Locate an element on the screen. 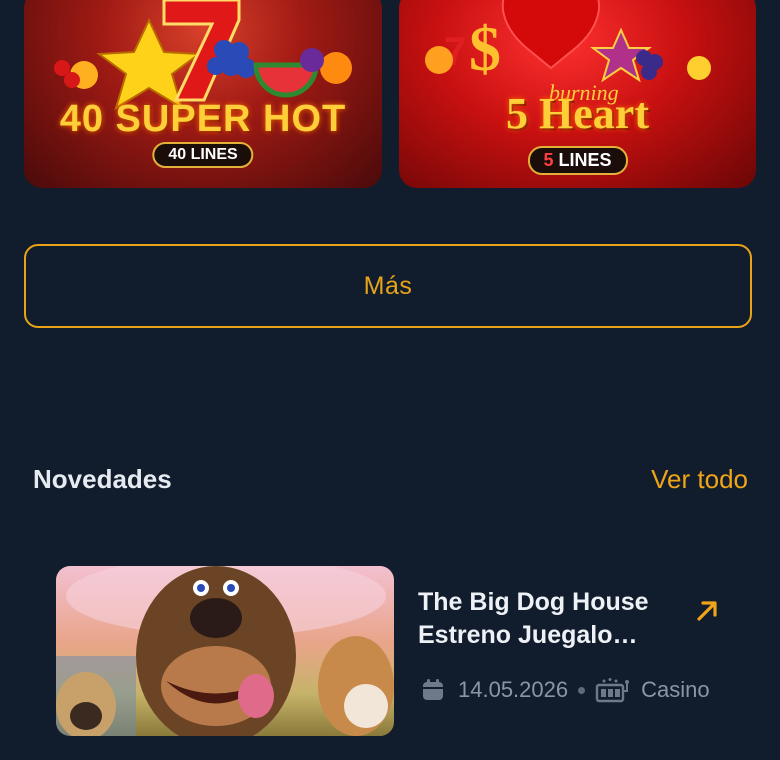  game-tile-5-burning-heart: $ 7 burning 5 Heart 5 LINES is located at coordinates (577, 94).